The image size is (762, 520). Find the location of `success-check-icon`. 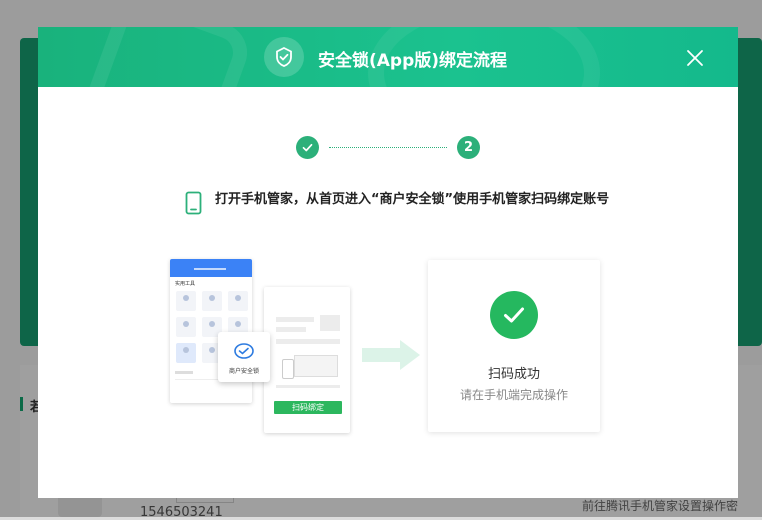

success-check-icon is located at coordinates (514, 315).